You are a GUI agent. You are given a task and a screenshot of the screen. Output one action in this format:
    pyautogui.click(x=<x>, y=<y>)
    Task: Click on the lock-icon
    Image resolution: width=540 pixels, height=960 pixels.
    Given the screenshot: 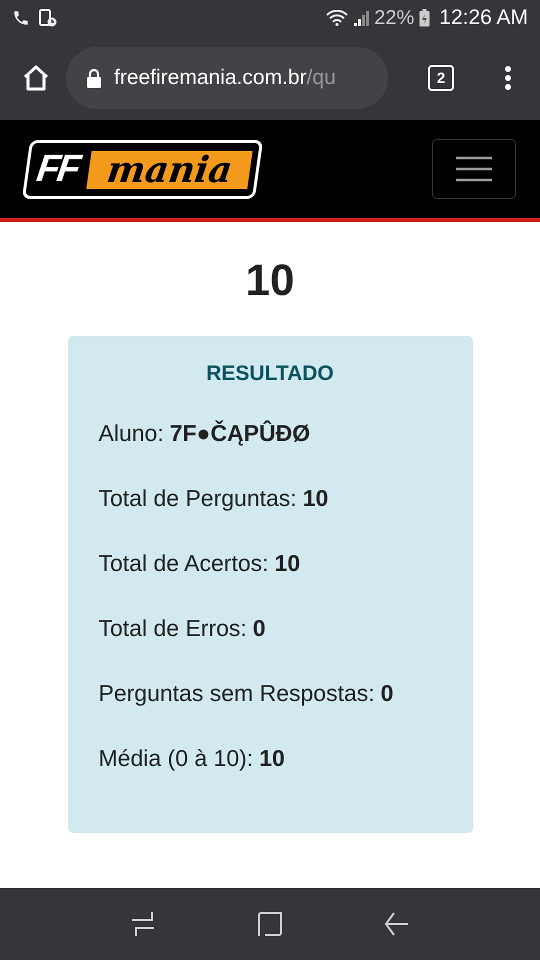 What is the action you would take?
    pyautogui.click(x=94, y=78)
    